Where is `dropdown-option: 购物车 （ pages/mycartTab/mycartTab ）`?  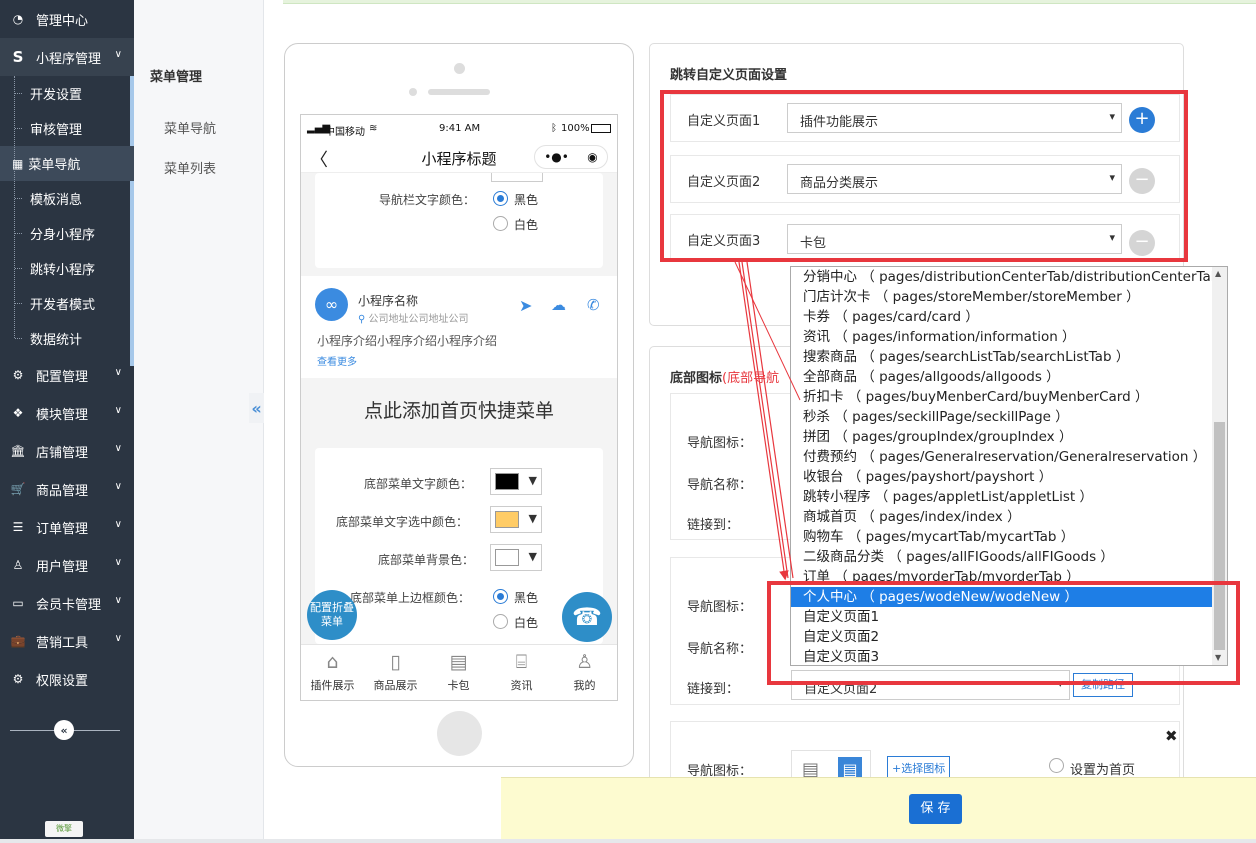 dropdown-option: 购物车 （ pages/mycartTab/mycartTab ） is located at coordinates (1009, 537).